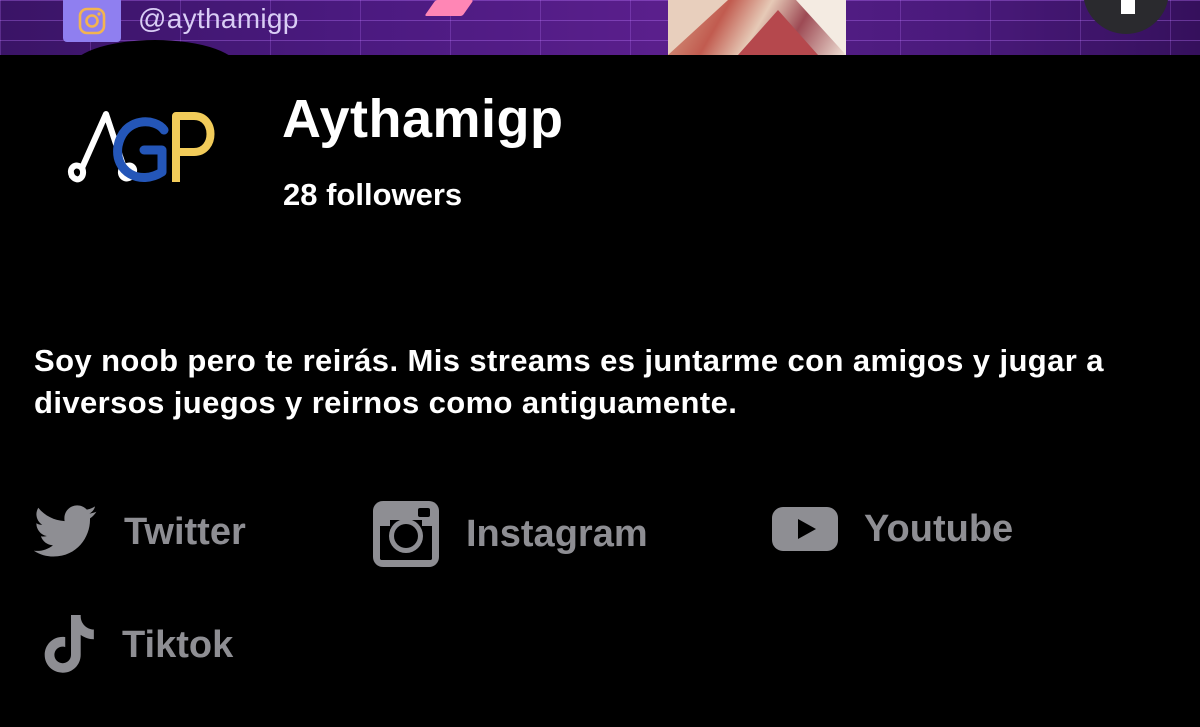  I want to click on tiktok-link: Tiktok, so click(136, 645).